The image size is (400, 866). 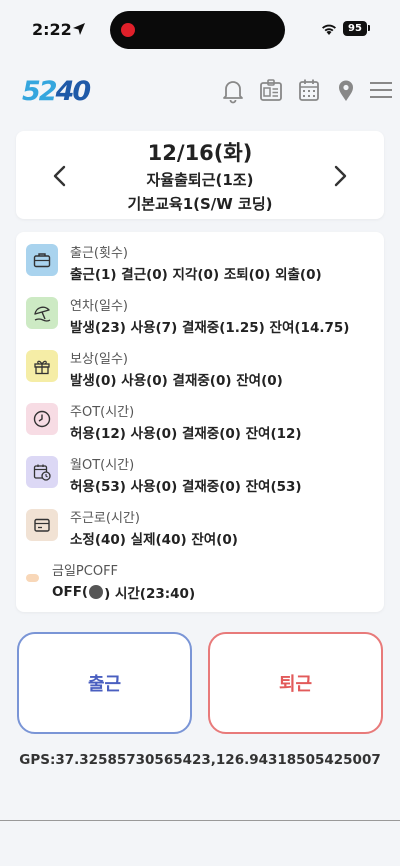 What do you see at coordinates (196, 275) in the screenshot?
I see `stat-value: 출근(1) 결근(0) 지각(0) 조퇴(0) 외출(0)` at bounding box center [196, 275].